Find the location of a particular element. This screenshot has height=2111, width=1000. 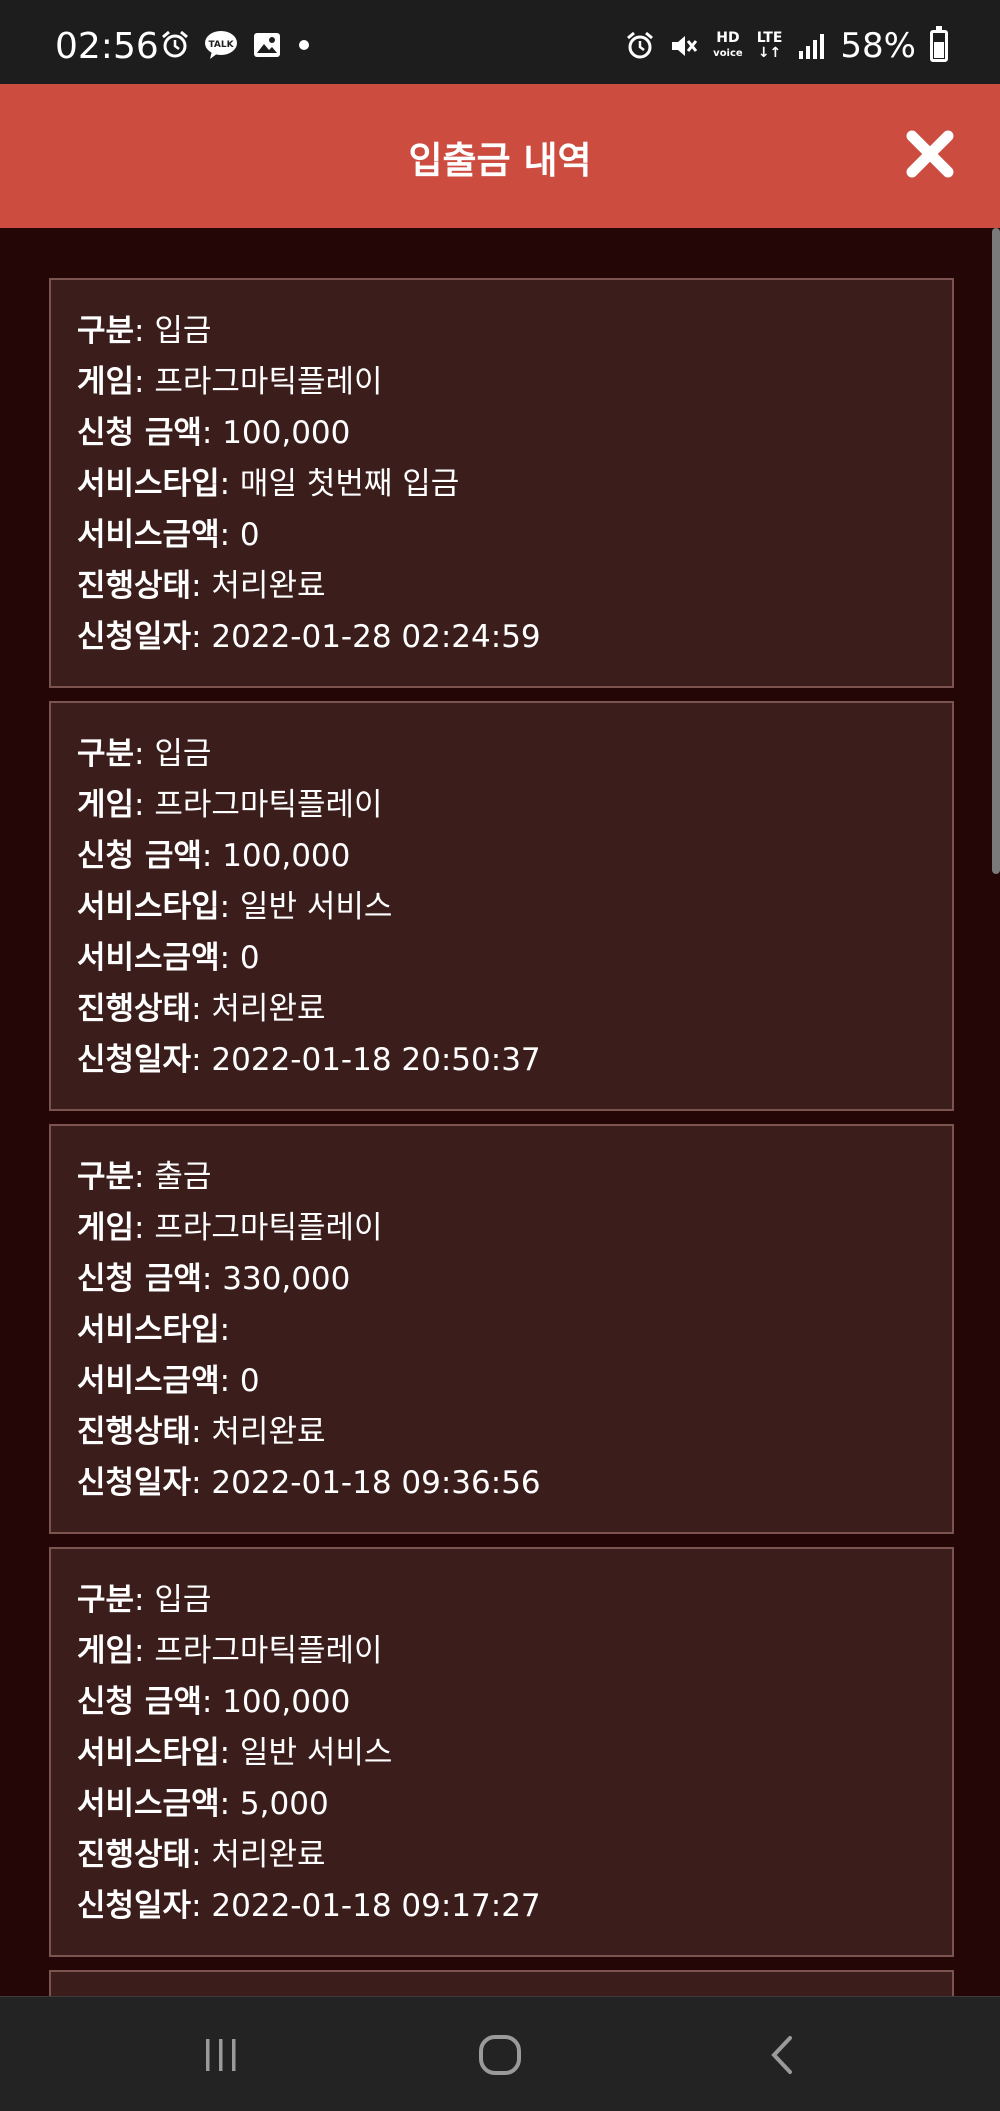

notification-icons: TALK is located at coordinates (236, 45).